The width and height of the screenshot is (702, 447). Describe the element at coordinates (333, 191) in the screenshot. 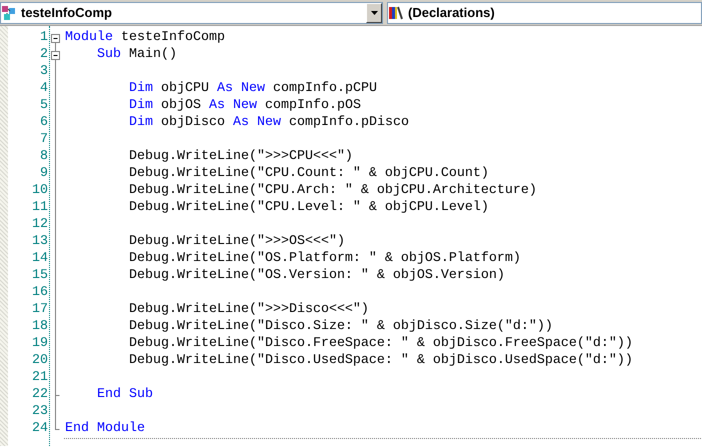

I see `code-line: Debug.WriteLine("CPU.Arch: " & objCPU.Architecture)` at that location.